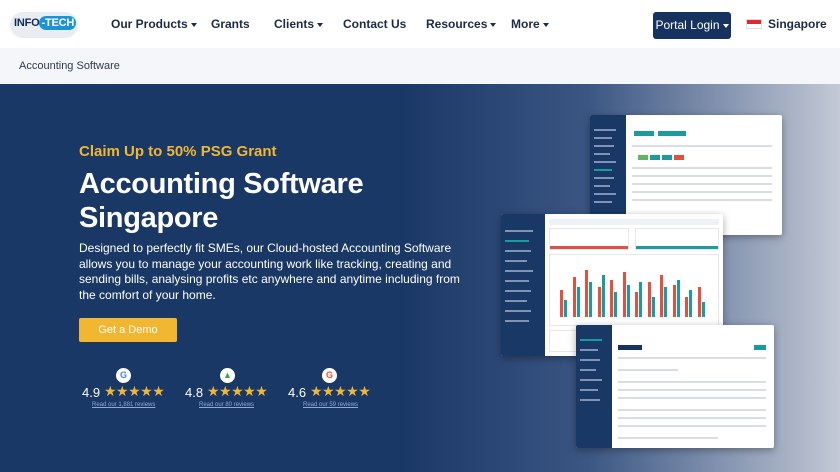  What do you see at coordinates (221, 201) in the screenshot?
I see `page-title: Accounting Software Singapore` at bounding box center [221, 201].